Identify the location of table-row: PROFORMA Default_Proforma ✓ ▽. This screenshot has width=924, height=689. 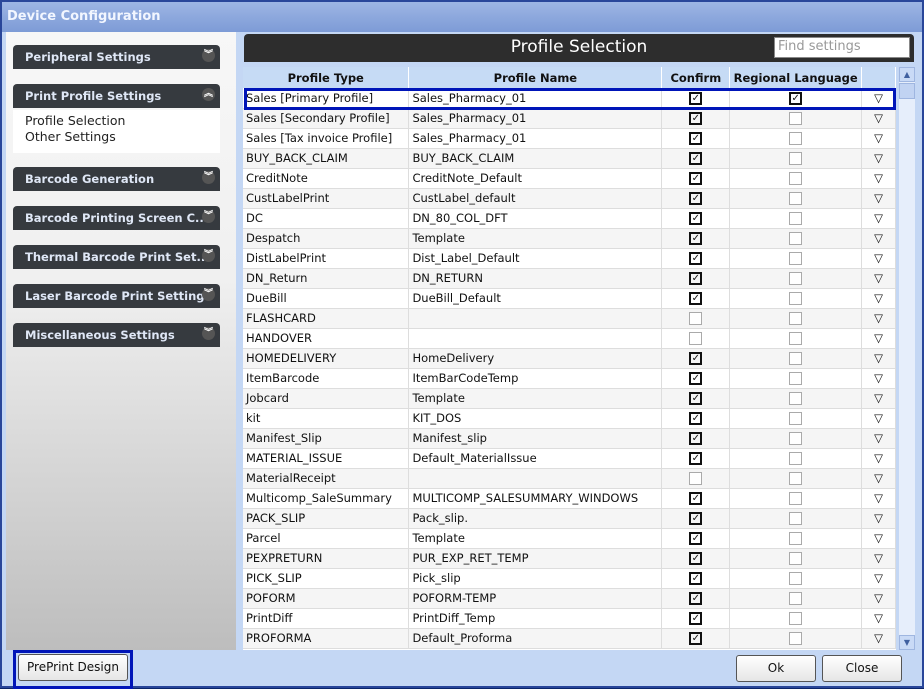
(569, 638).